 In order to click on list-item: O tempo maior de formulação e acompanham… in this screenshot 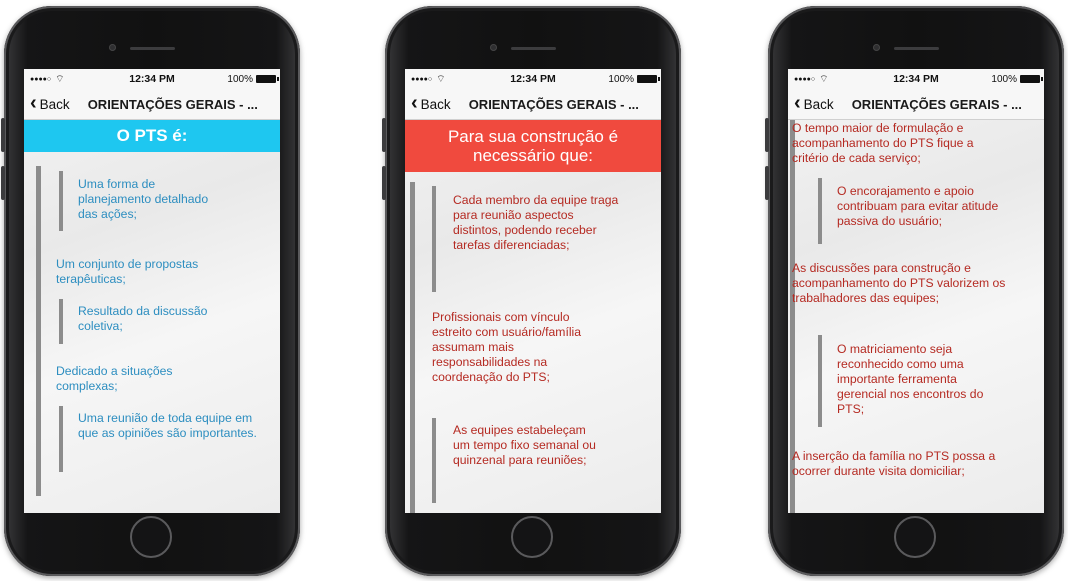, I will do `click(883, 143)`.